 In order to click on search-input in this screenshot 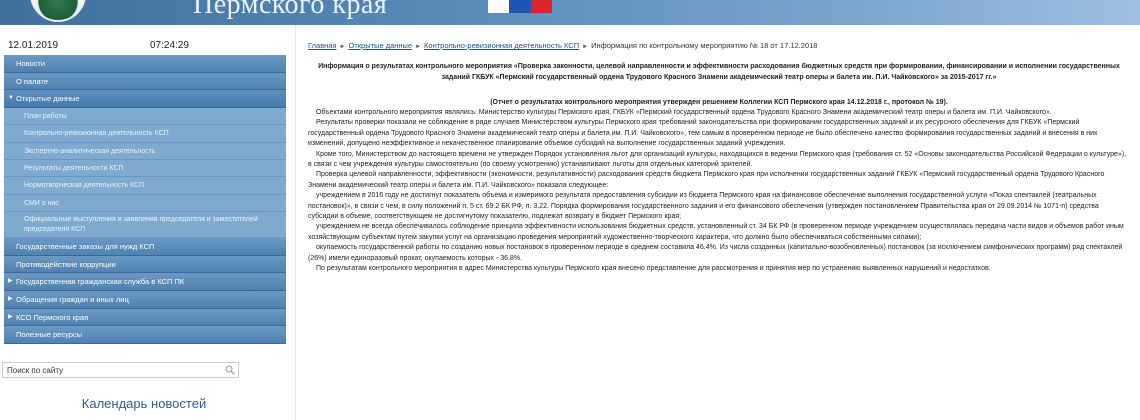, I will do `click(113, 370)`.